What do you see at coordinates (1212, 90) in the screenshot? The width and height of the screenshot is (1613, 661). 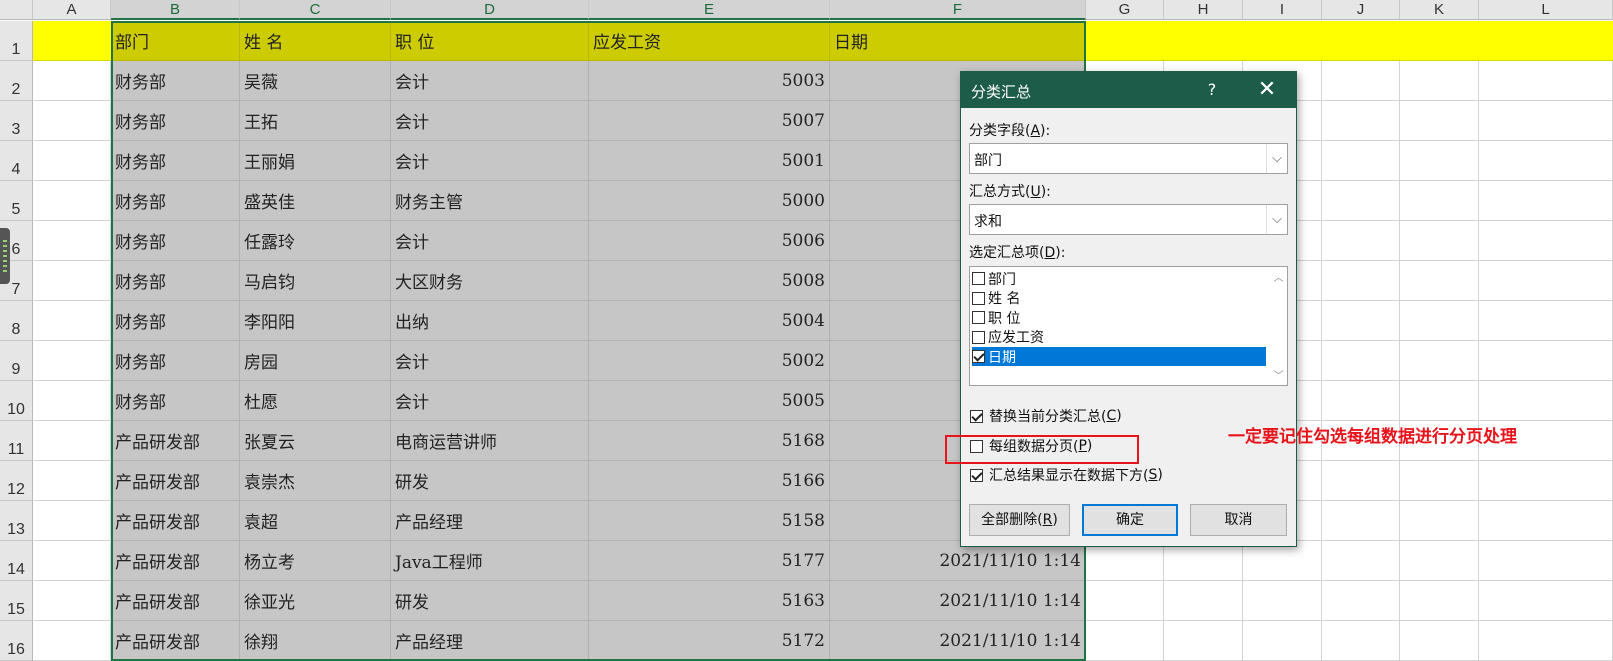 I see `help-icon: ?` at bounding box center [1212, 90].